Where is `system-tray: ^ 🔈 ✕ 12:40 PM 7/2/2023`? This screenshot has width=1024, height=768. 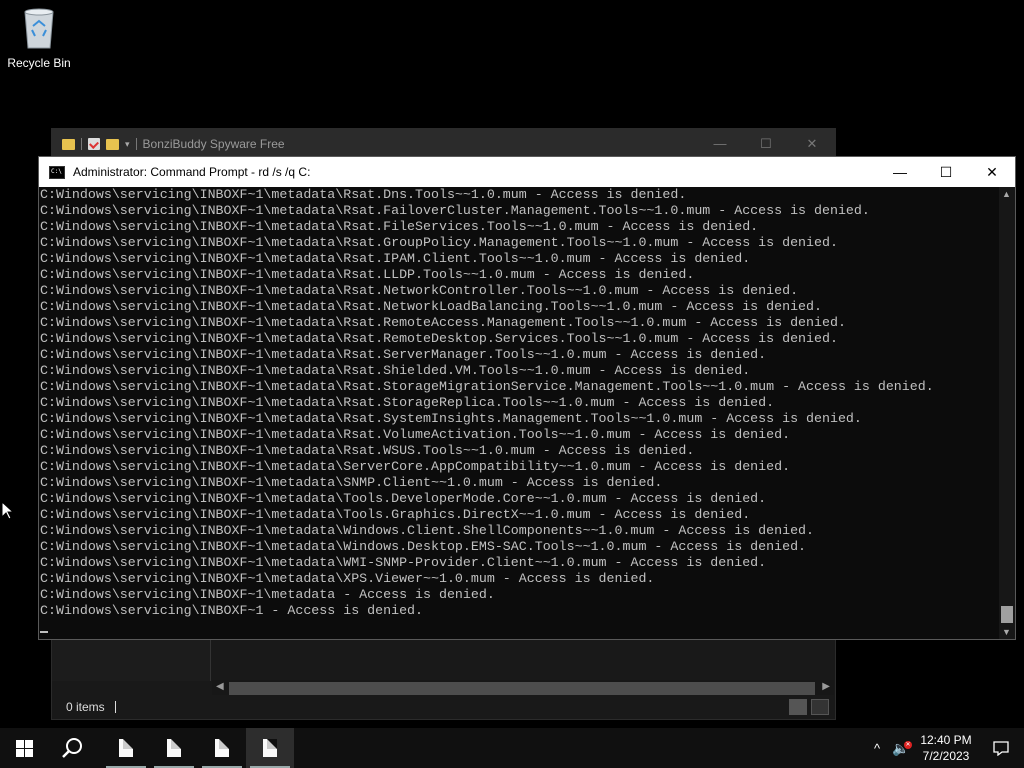 system-tray: ^ 🔈 ✕ 12:40 PM 7/2/2023 is located at coordinates (945, 748).